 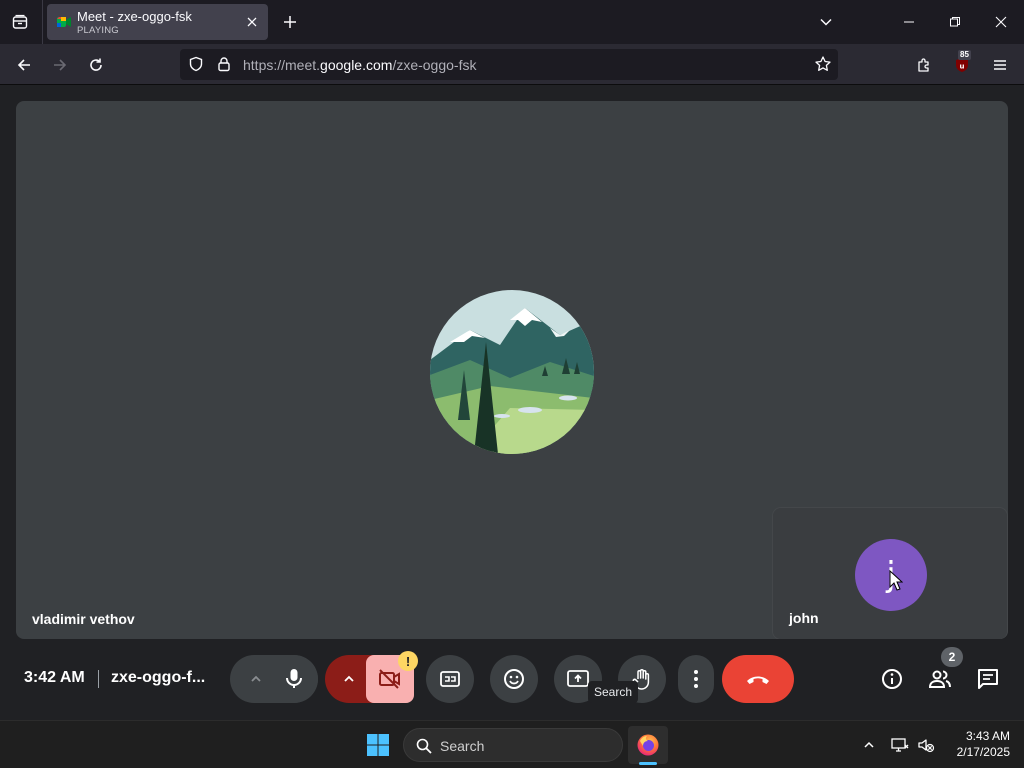 I want to click on people-count-badge: 2, so click(x=952, y=657).